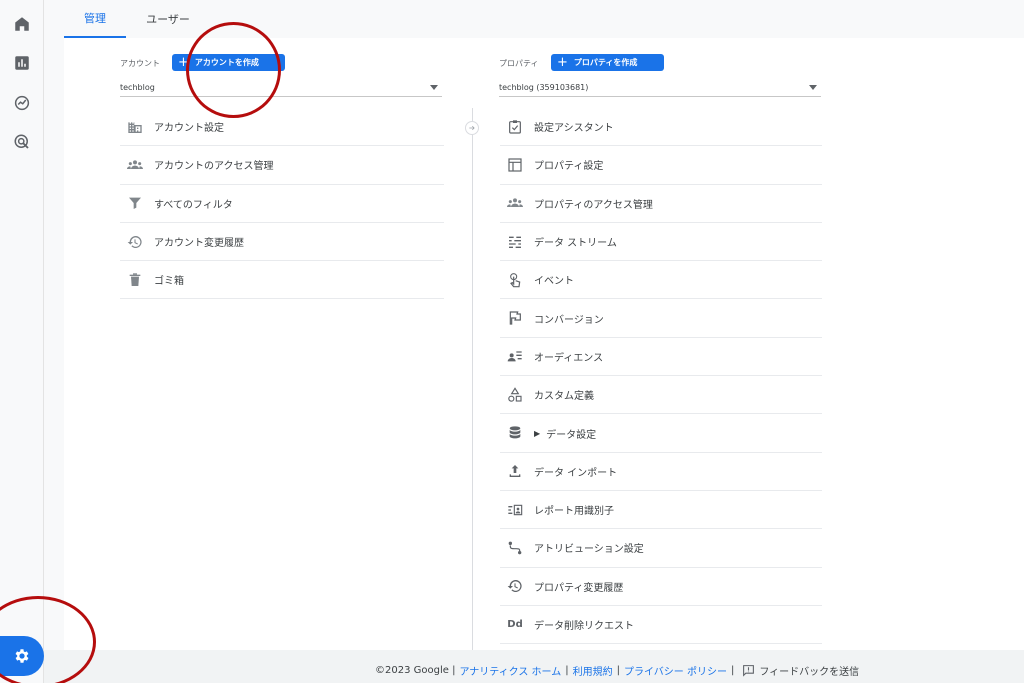 The height and width of the screenshot is (683, 1024). I want to click on menu-item-label: データ削除リクエスト, so click(584, 626).